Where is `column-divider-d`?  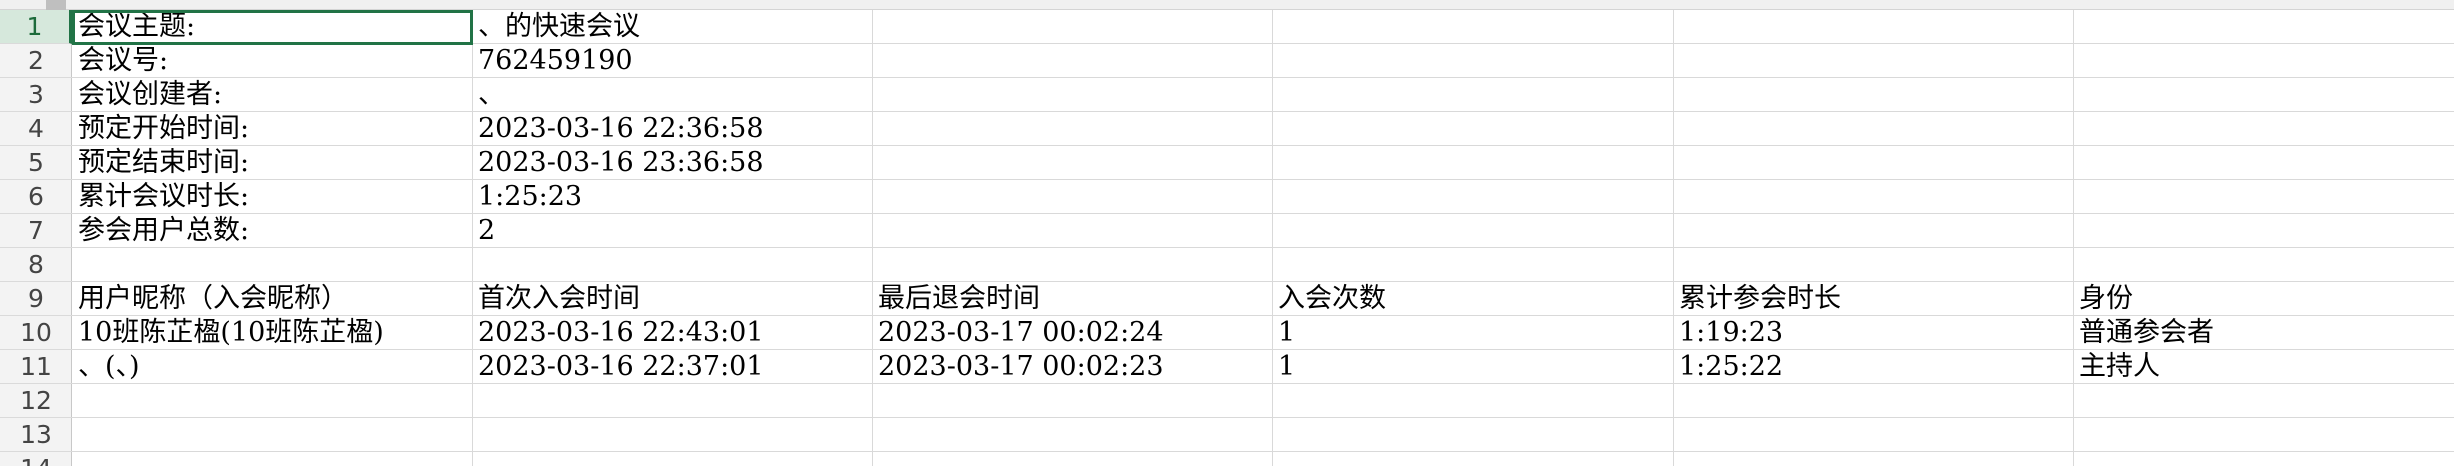 column-divider-d is located at coordinates (1673, 238).